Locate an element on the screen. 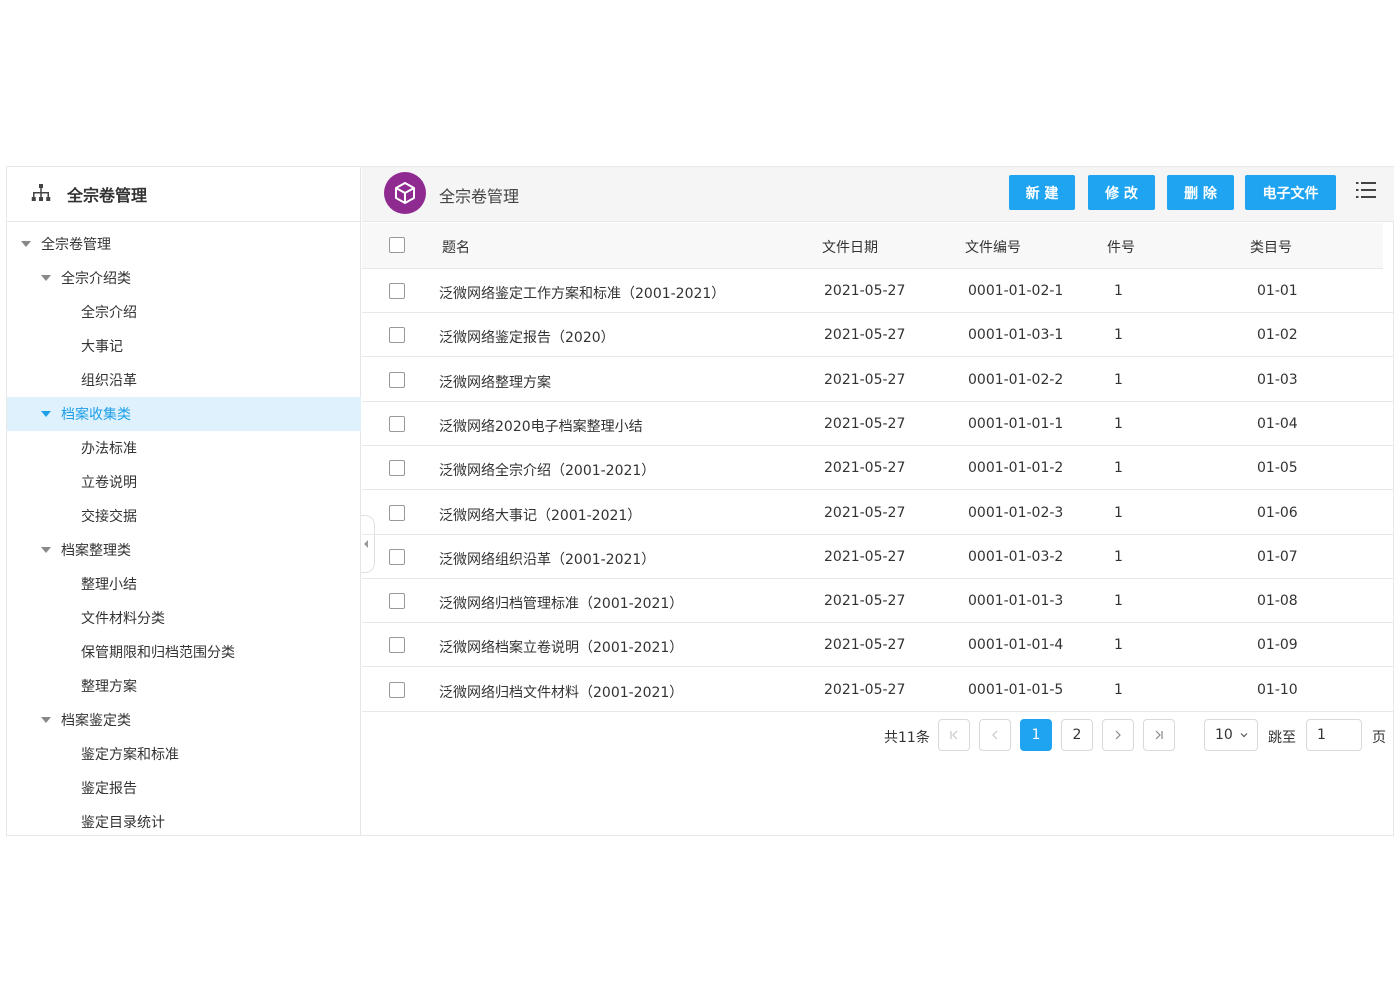 The height and width of the screenshot is (1000, 1400). tree-item-label: 交接交据 is located at coordinates (109, 517).